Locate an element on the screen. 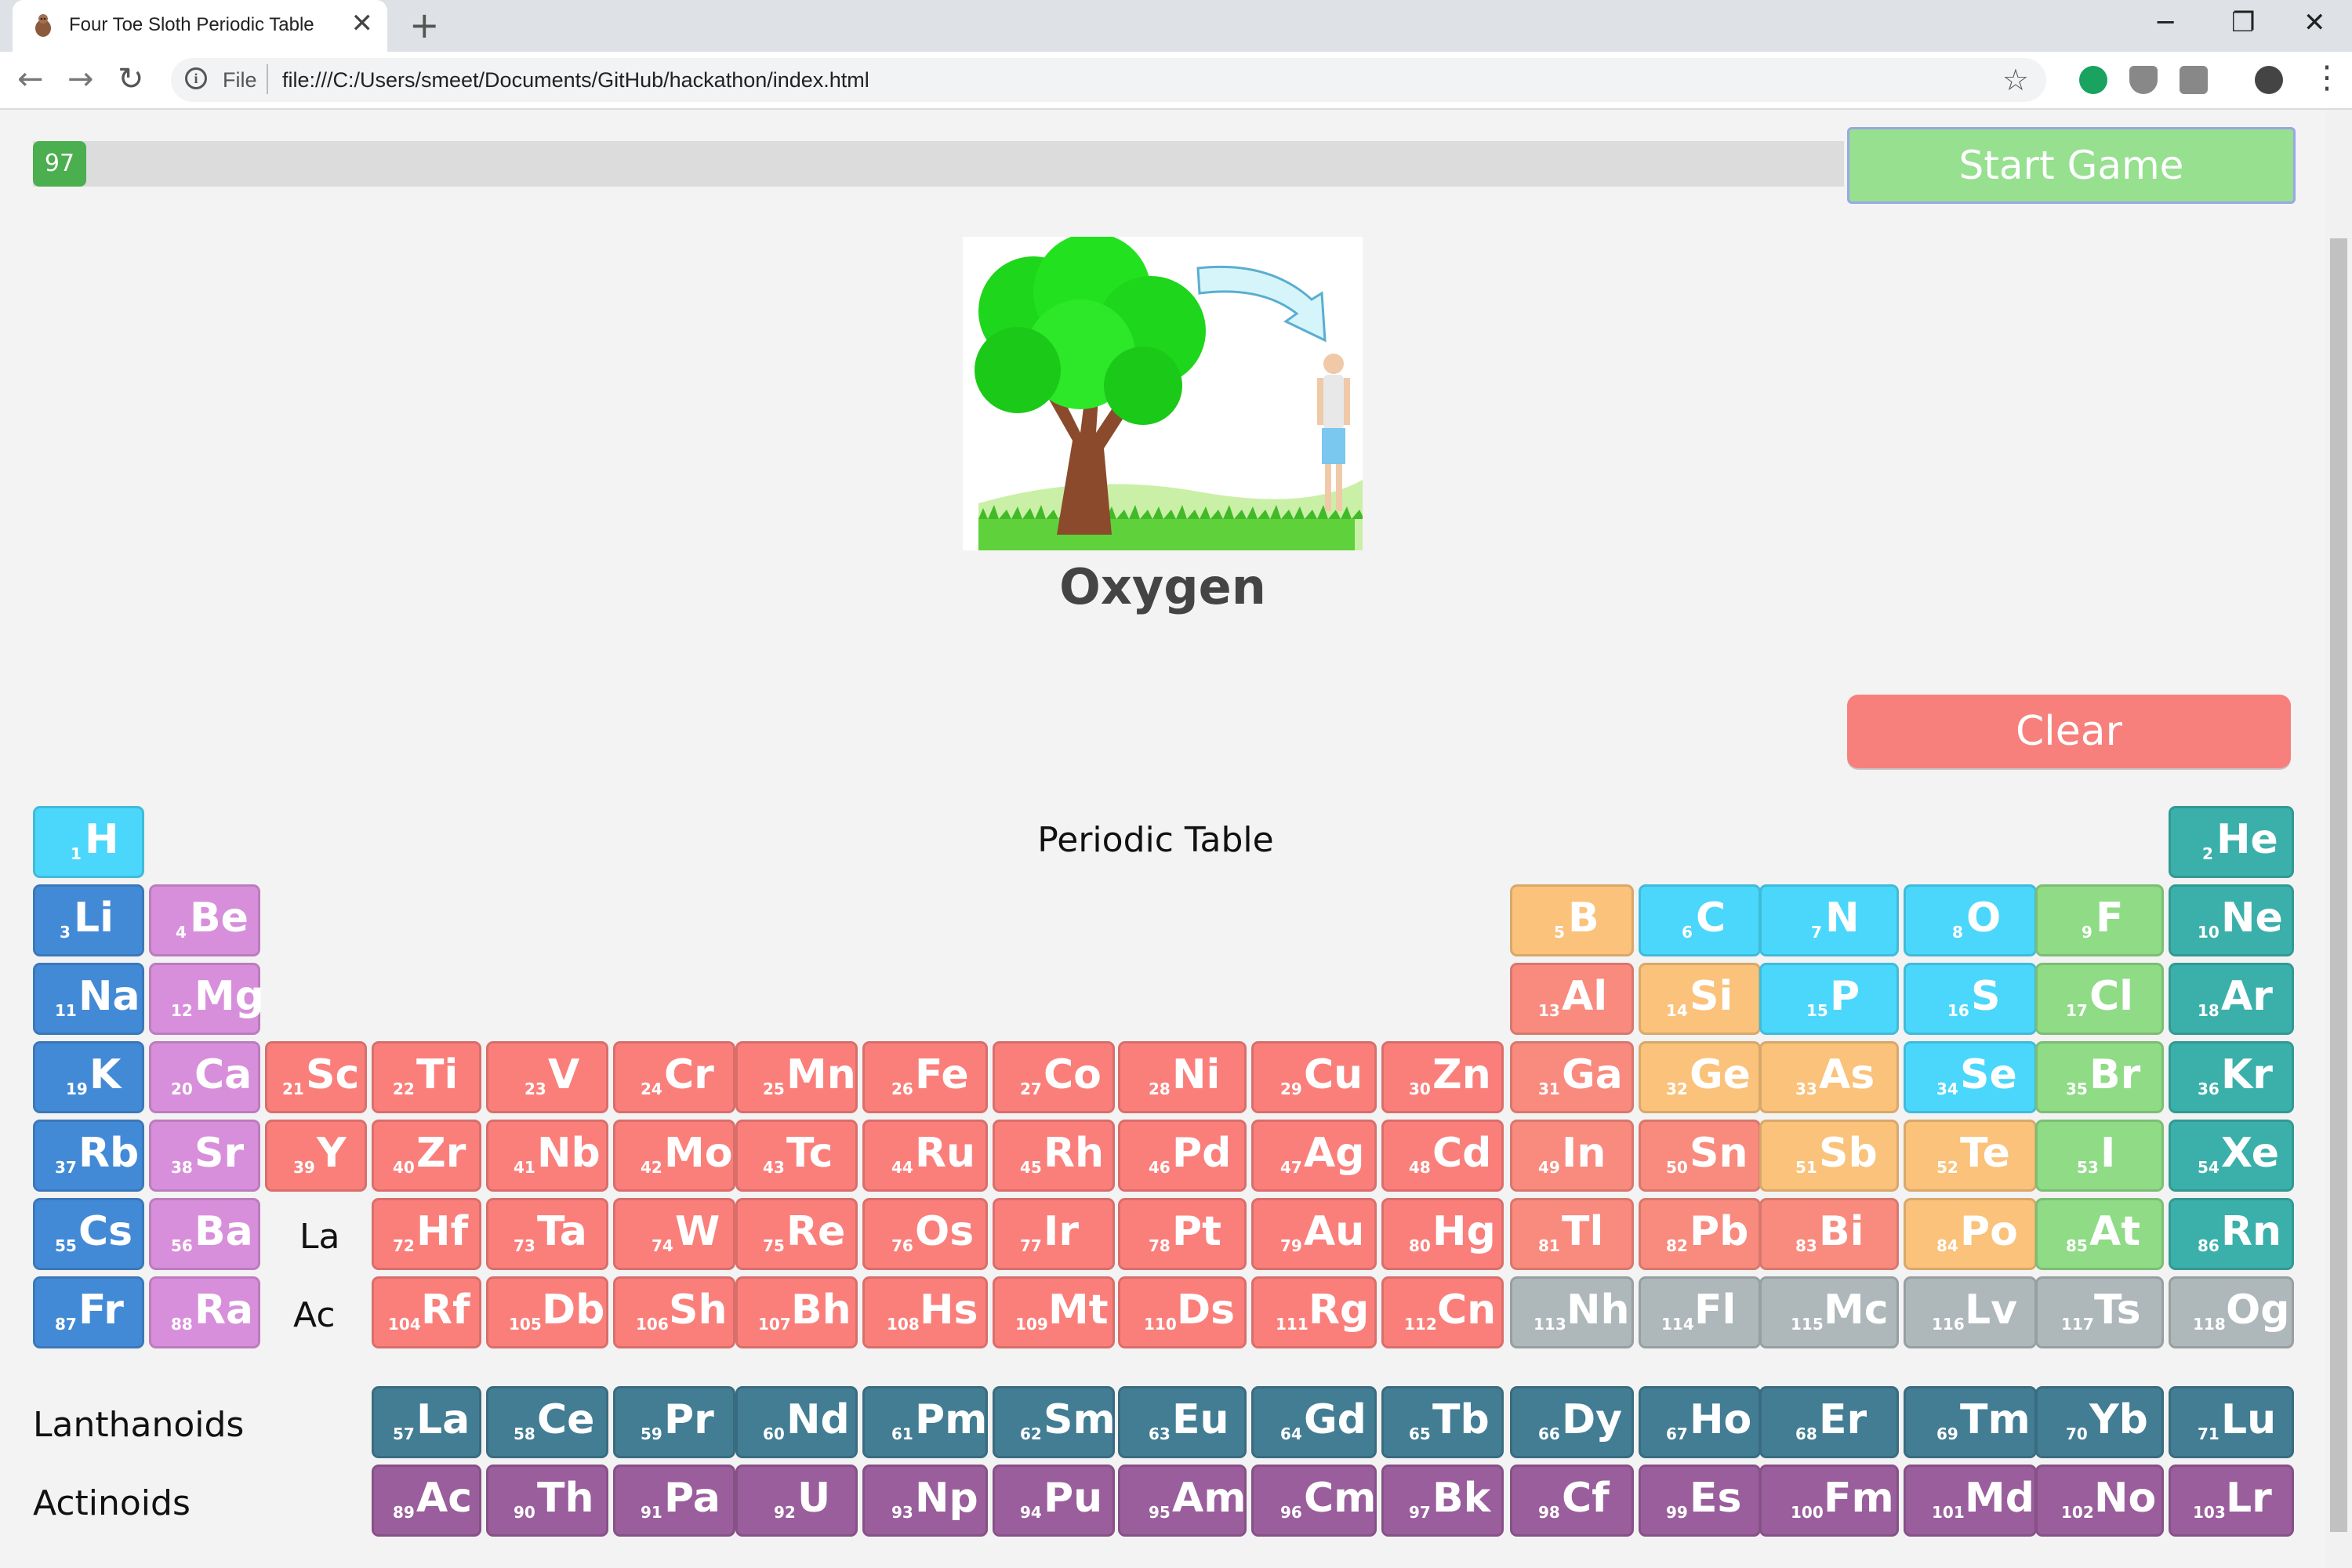  element-cell-ho: 67 Ho is located at coordinates (1700, 1422).